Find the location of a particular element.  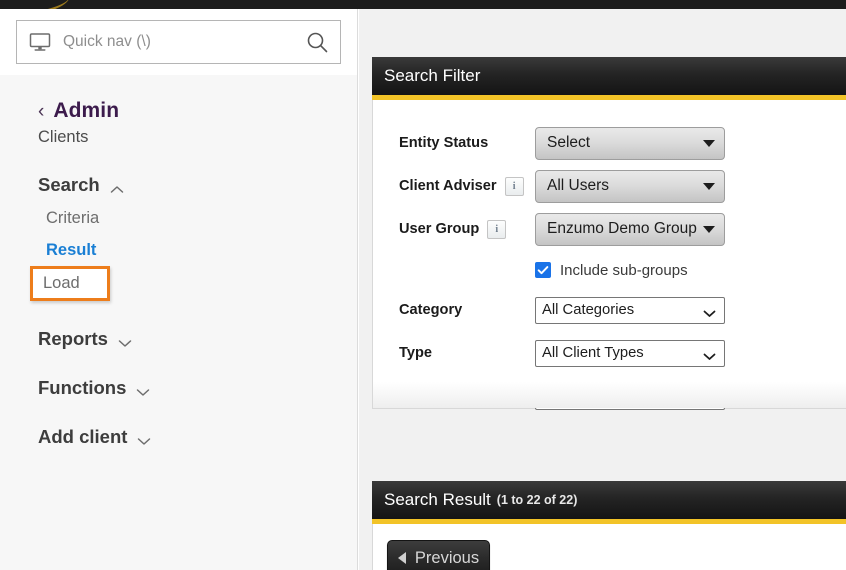

field-label-cell: Entity Status is located at coordinates (454, 143).